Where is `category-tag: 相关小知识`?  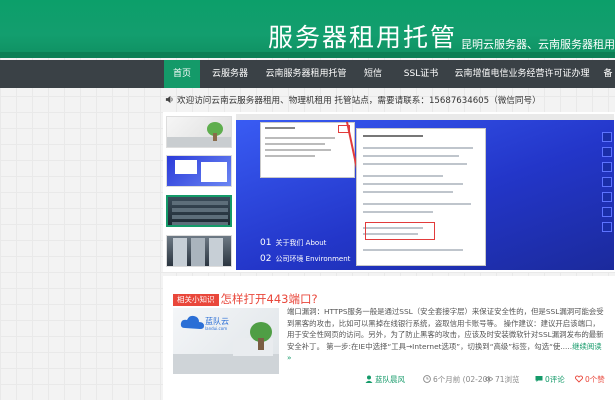 category-tag: 相关小知识 is located at coordinates (196, 300).